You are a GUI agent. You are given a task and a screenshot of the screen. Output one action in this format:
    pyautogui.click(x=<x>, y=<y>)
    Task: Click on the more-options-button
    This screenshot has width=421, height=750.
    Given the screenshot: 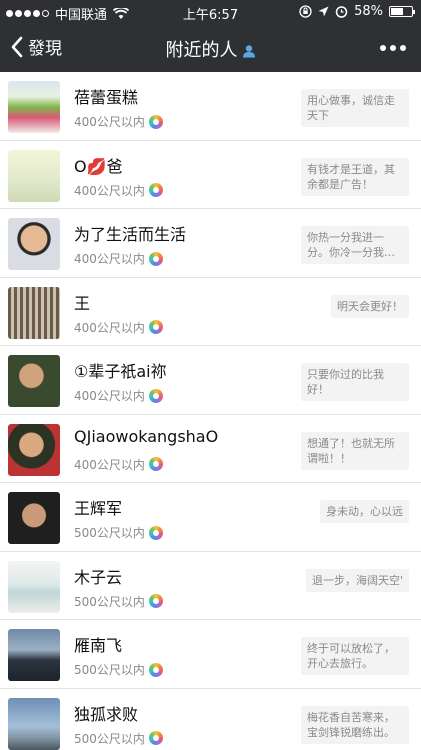 What is the action you would take?
    pyautogui.click(x=393, y=48)
    